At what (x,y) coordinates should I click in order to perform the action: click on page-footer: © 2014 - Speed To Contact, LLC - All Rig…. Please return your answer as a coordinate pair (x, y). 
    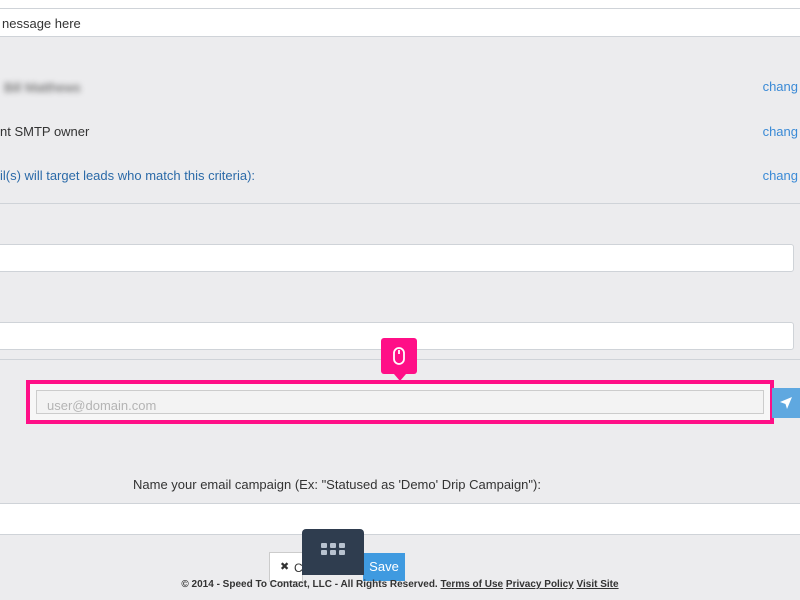
    Looking at the image, I should click on (400, 588).